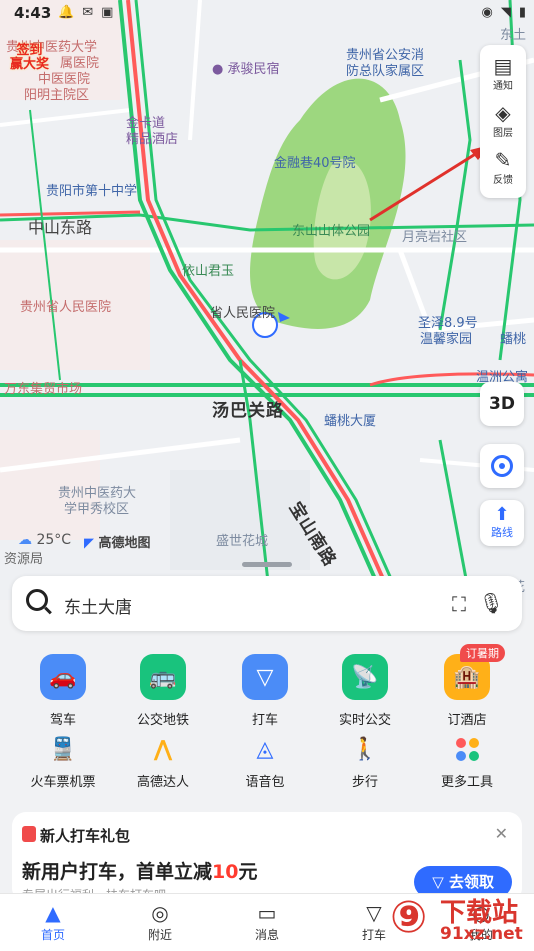  Describe the element at coordinates (409, 917) in the screenshot. I see `watermark-logo-icon: ⑨` at that location.